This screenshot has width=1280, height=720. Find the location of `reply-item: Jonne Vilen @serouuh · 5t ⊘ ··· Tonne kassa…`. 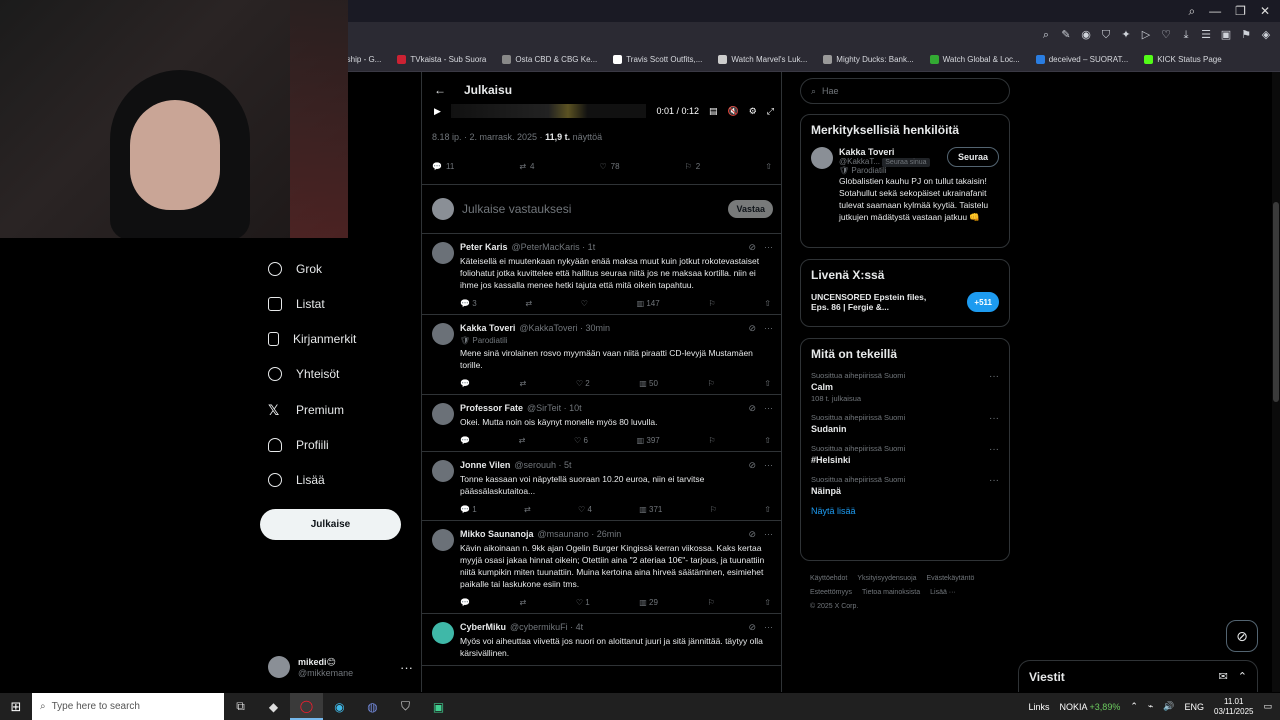

reply-item: Jonne Vilen @serouuh · 5t ⊘ ··· Tonne kassa… is located at coordinates (601, 486).